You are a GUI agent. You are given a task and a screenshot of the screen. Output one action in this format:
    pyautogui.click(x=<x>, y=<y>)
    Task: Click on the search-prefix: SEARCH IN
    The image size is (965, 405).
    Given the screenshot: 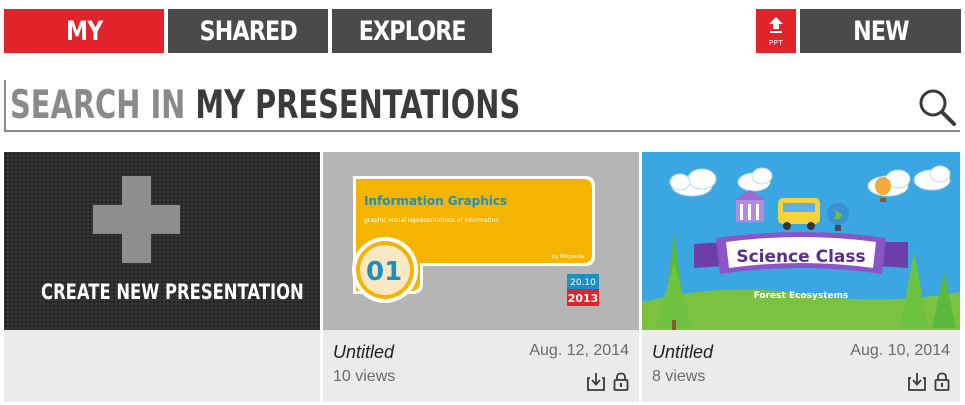 What is the action you would take?
    pyautogui.click(x=98, y=105)
    